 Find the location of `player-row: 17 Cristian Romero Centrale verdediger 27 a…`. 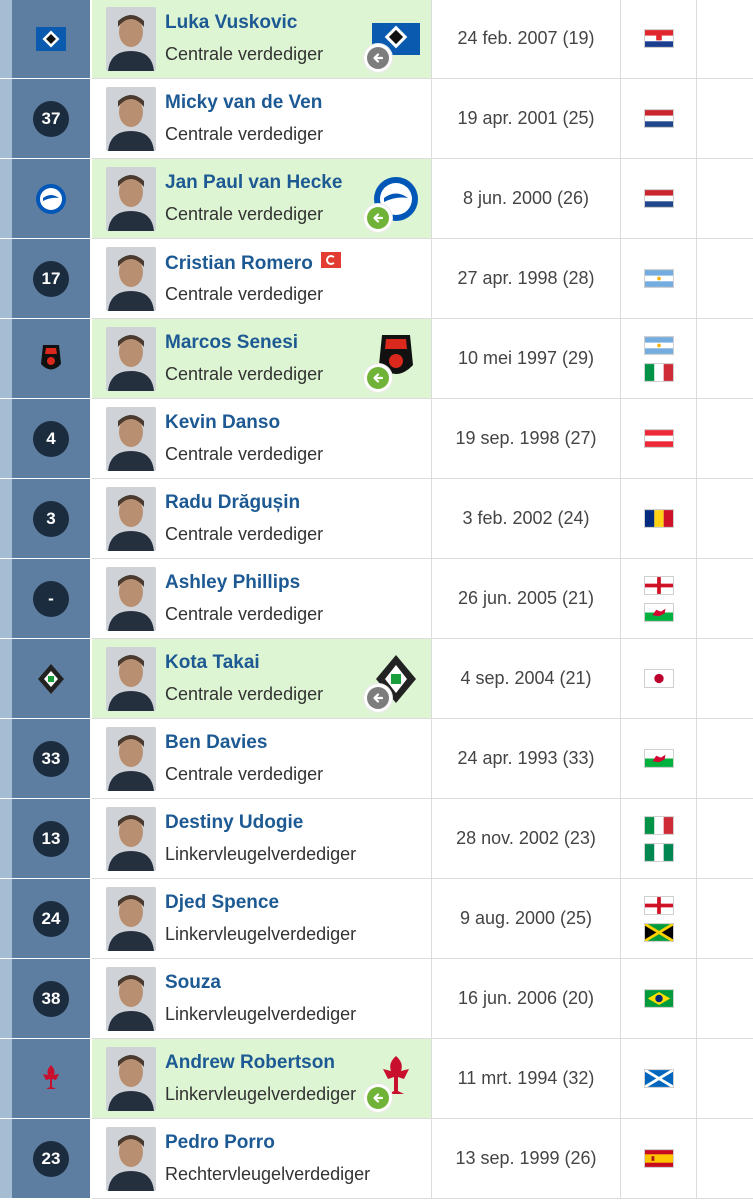

player-row: 17 Cristian Romero Centrale verdediger 27 a… is located at coordinates (376, 279).